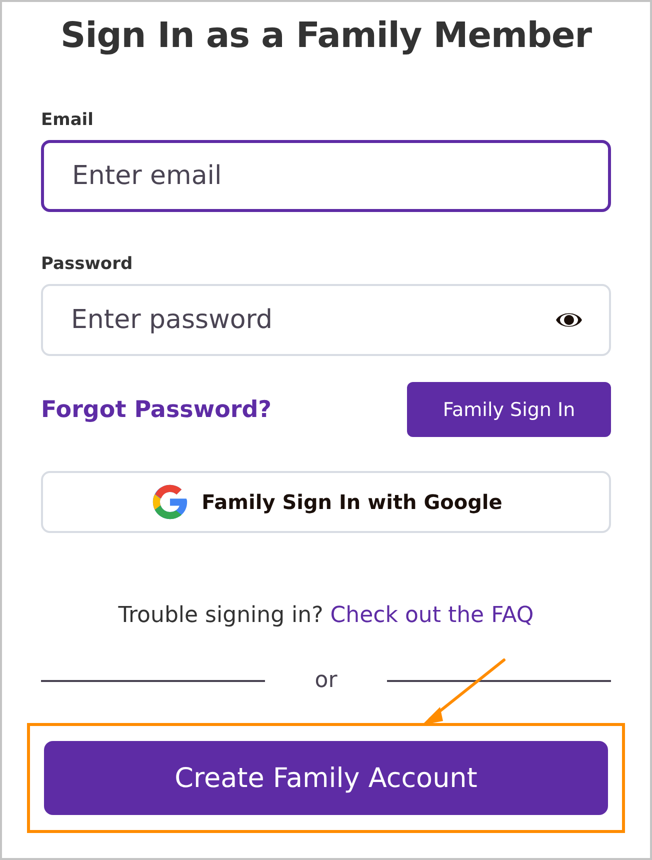 This screenshot has height=860, width=652. What do you see at coordinates (67, 120) in the screenshot?
I see `field-label: Email` at bounding box center [67, 120].